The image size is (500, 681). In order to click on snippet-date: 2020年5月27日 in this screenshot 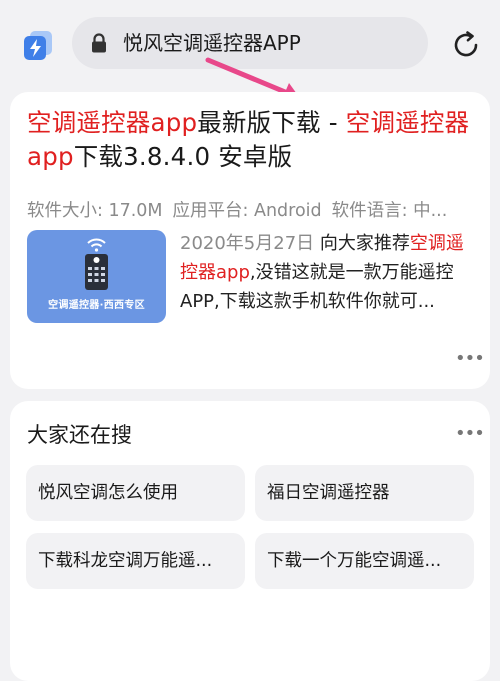, I will do `click(247, 243)`.